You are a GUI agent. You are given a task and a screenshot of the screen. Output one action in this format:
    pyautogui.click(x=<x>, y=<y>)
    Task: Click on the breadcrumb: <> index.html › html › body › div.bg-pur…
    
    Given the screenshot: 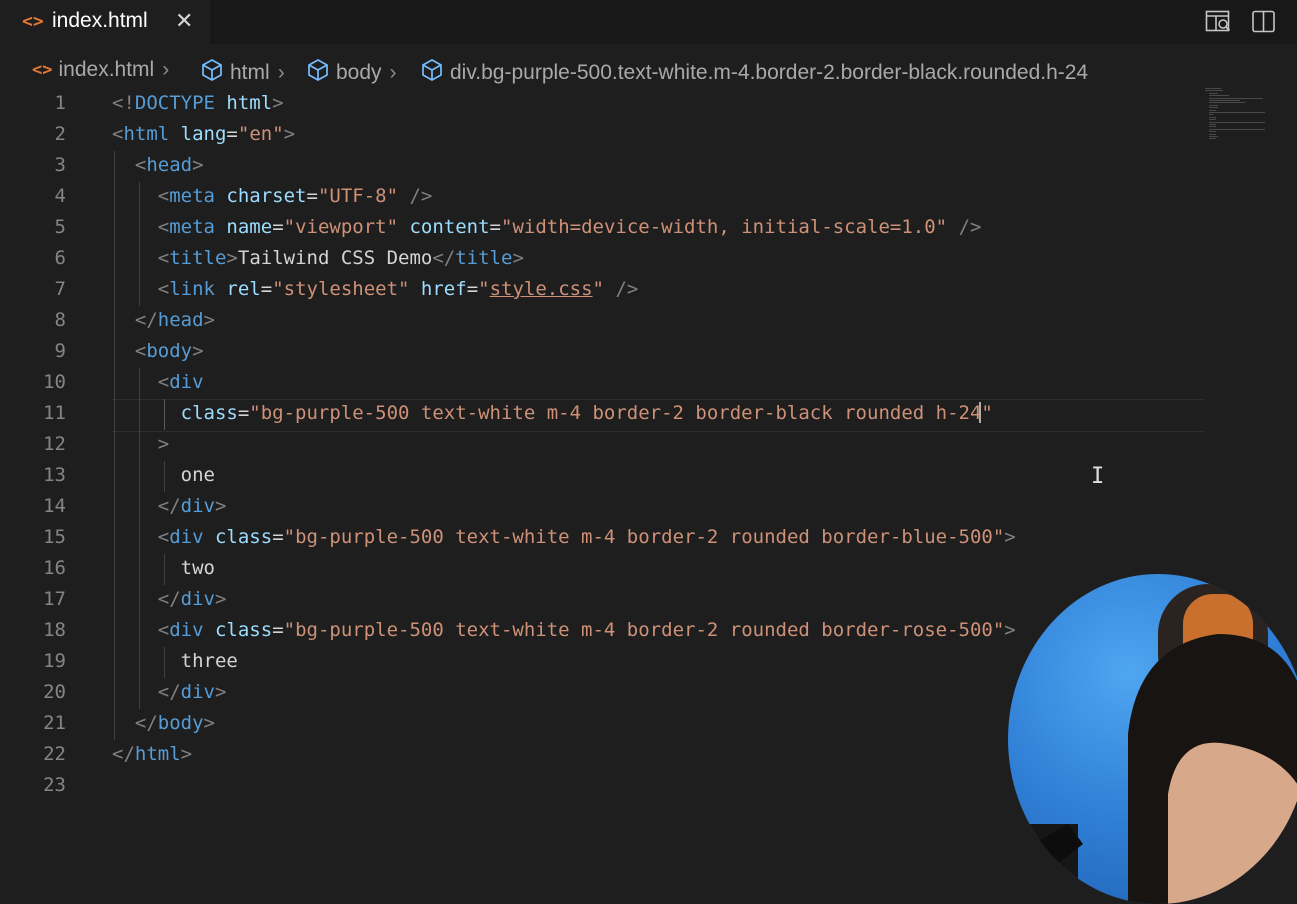 What is the action you would take?
    pyautogui.click(x=648, y=71)
    